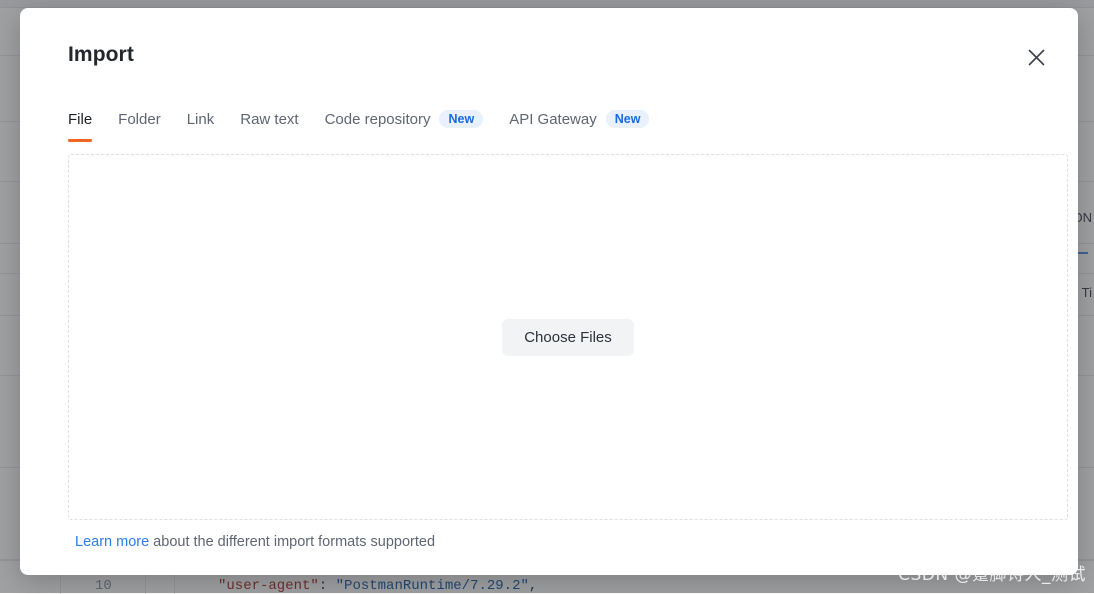  I want to click on tab-link: Link, so click(201, 119).